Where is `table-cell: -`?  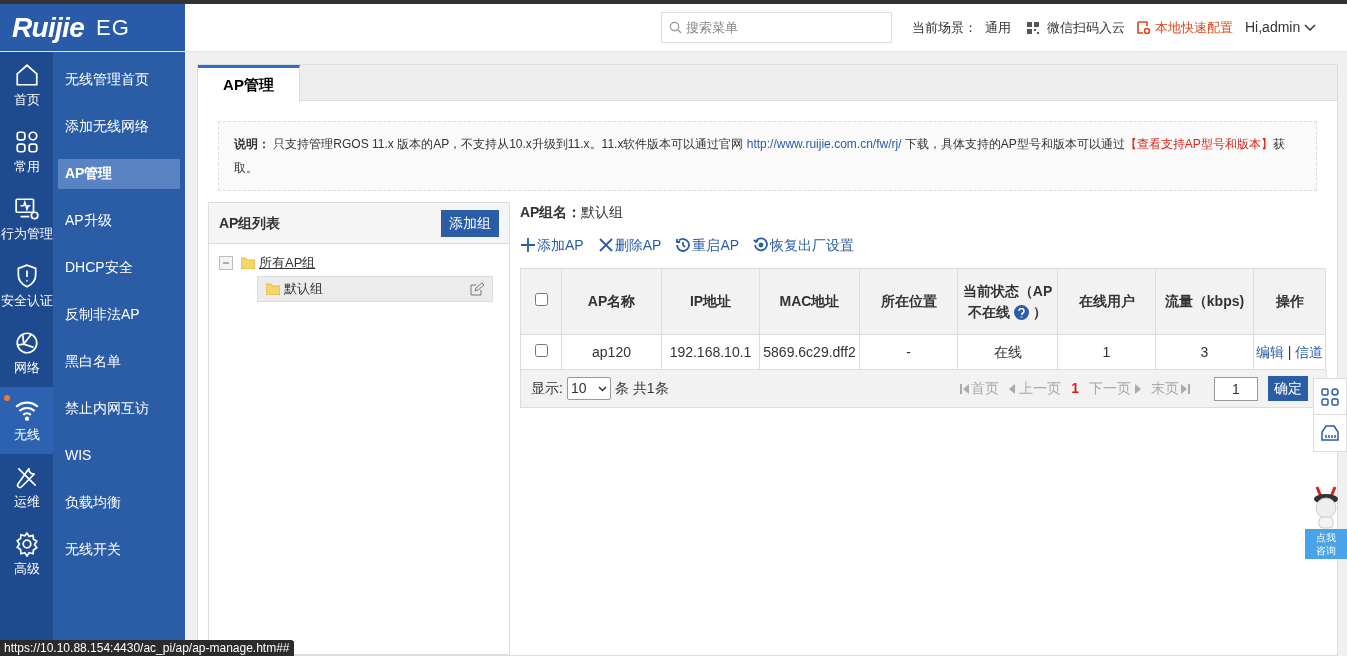 table-cell: - is located at coordinates (908, 352).